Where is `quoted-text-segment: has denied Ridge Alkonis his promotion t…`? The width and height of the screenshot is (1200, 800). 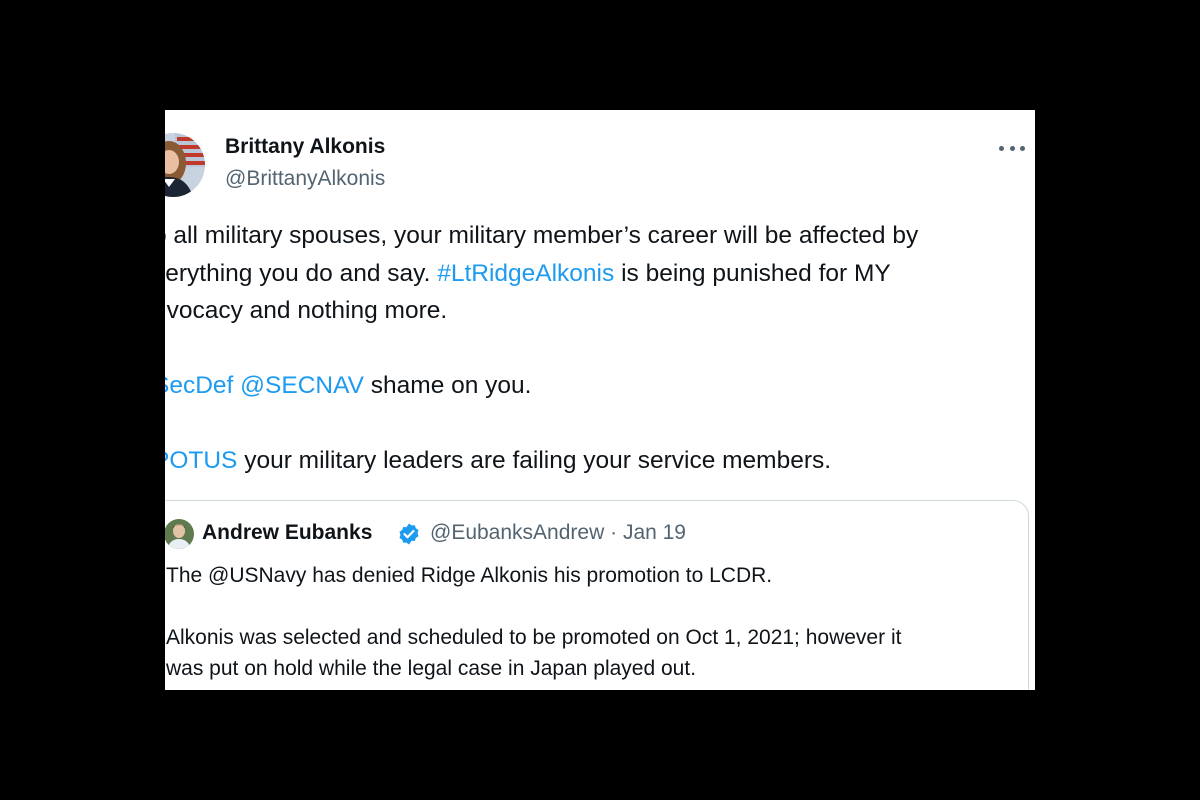
quoted-text-segment: has denied Ridge Alkonis his promotion t… is located at coordinates (542, 575).